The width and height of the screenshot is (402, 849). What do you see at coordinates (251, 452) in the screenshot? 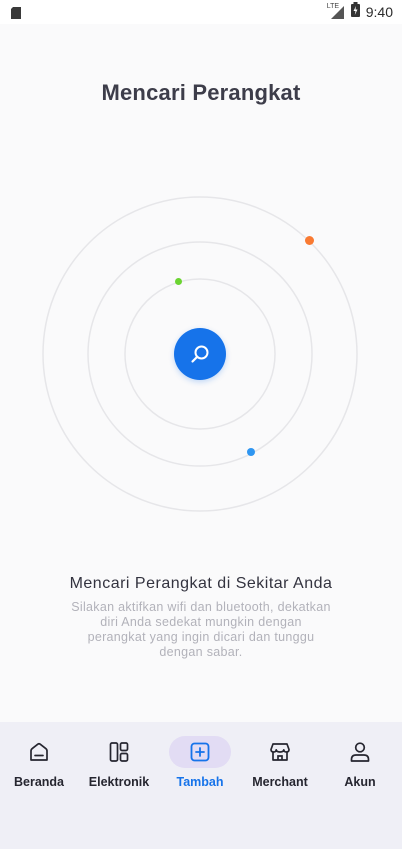
I see `device-dot-blue` at bounding box center [251, 452].